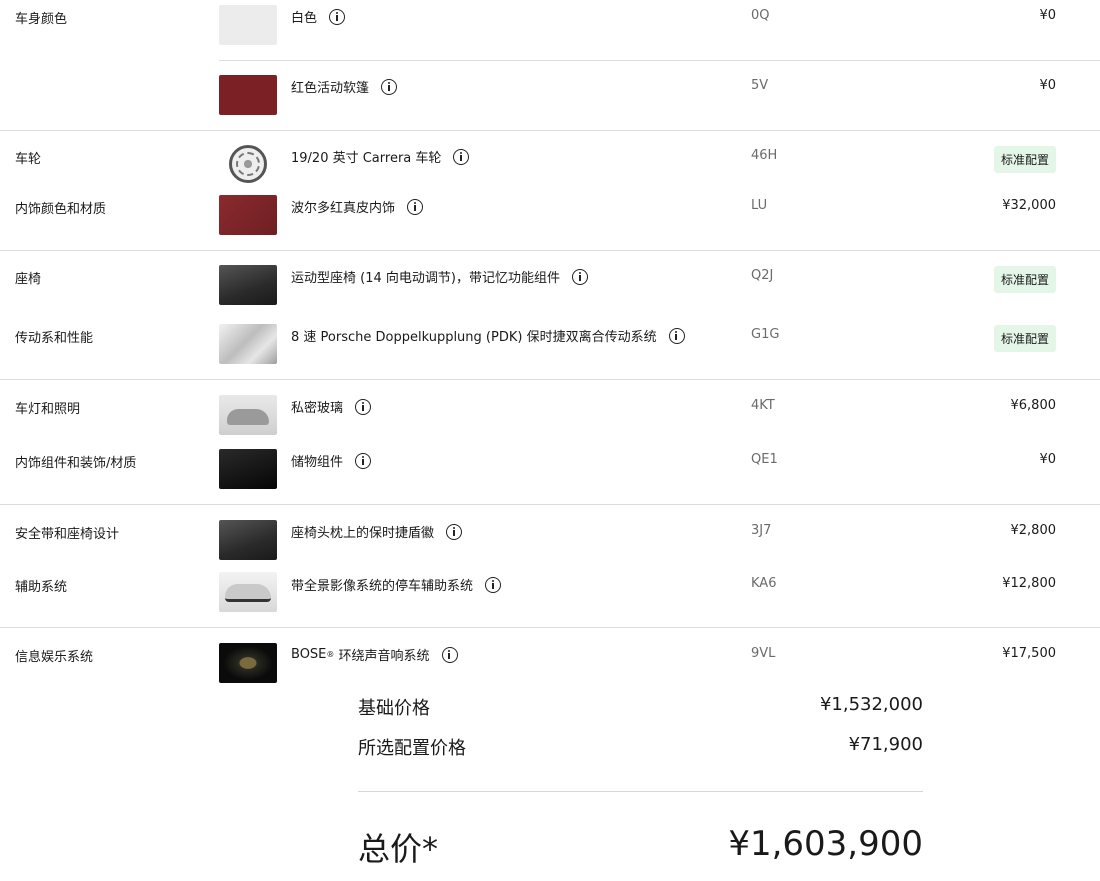  I want to click on option-name: BOSE ® 环绕声音响系统, so click(374, 654).